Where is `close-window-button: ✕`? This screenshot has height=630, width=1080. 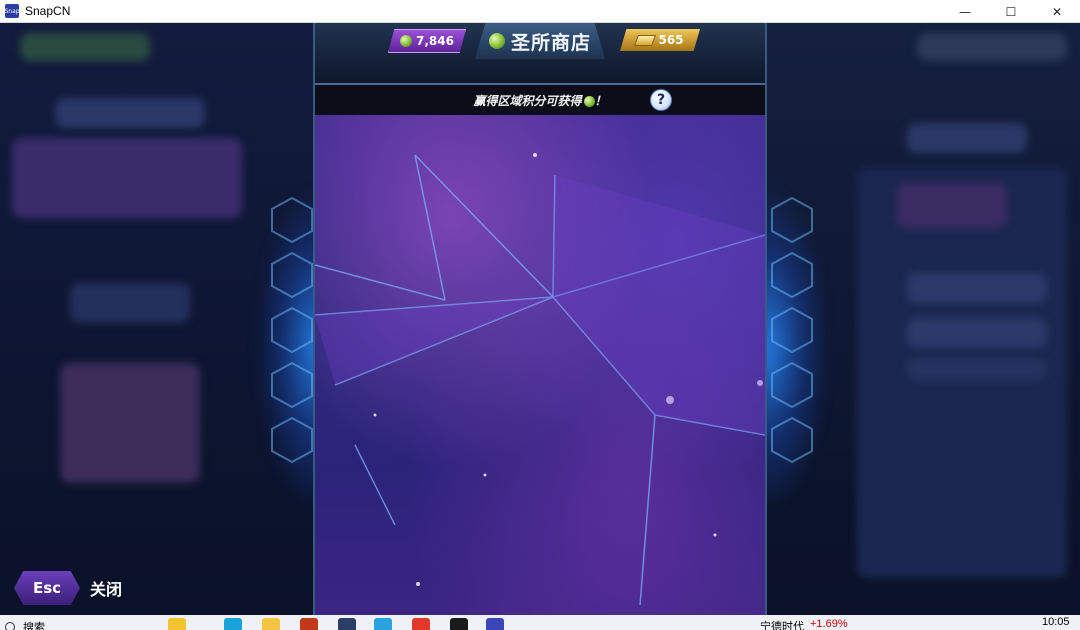
close-window-button: ✕ is located at coordinates (1057, 11).